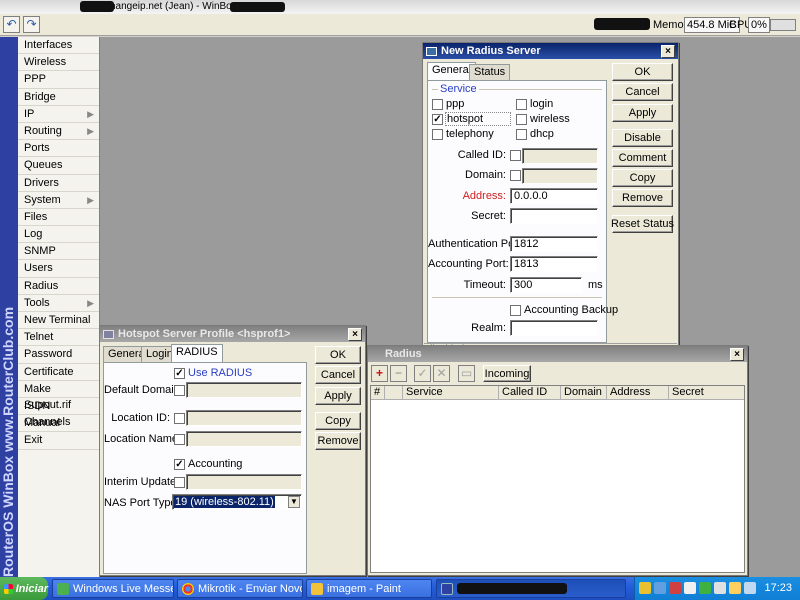  What do you see at coordinates (437, 134) in the screenshot?
I see `telephony-checkbox` at bounding box center [437, 134].